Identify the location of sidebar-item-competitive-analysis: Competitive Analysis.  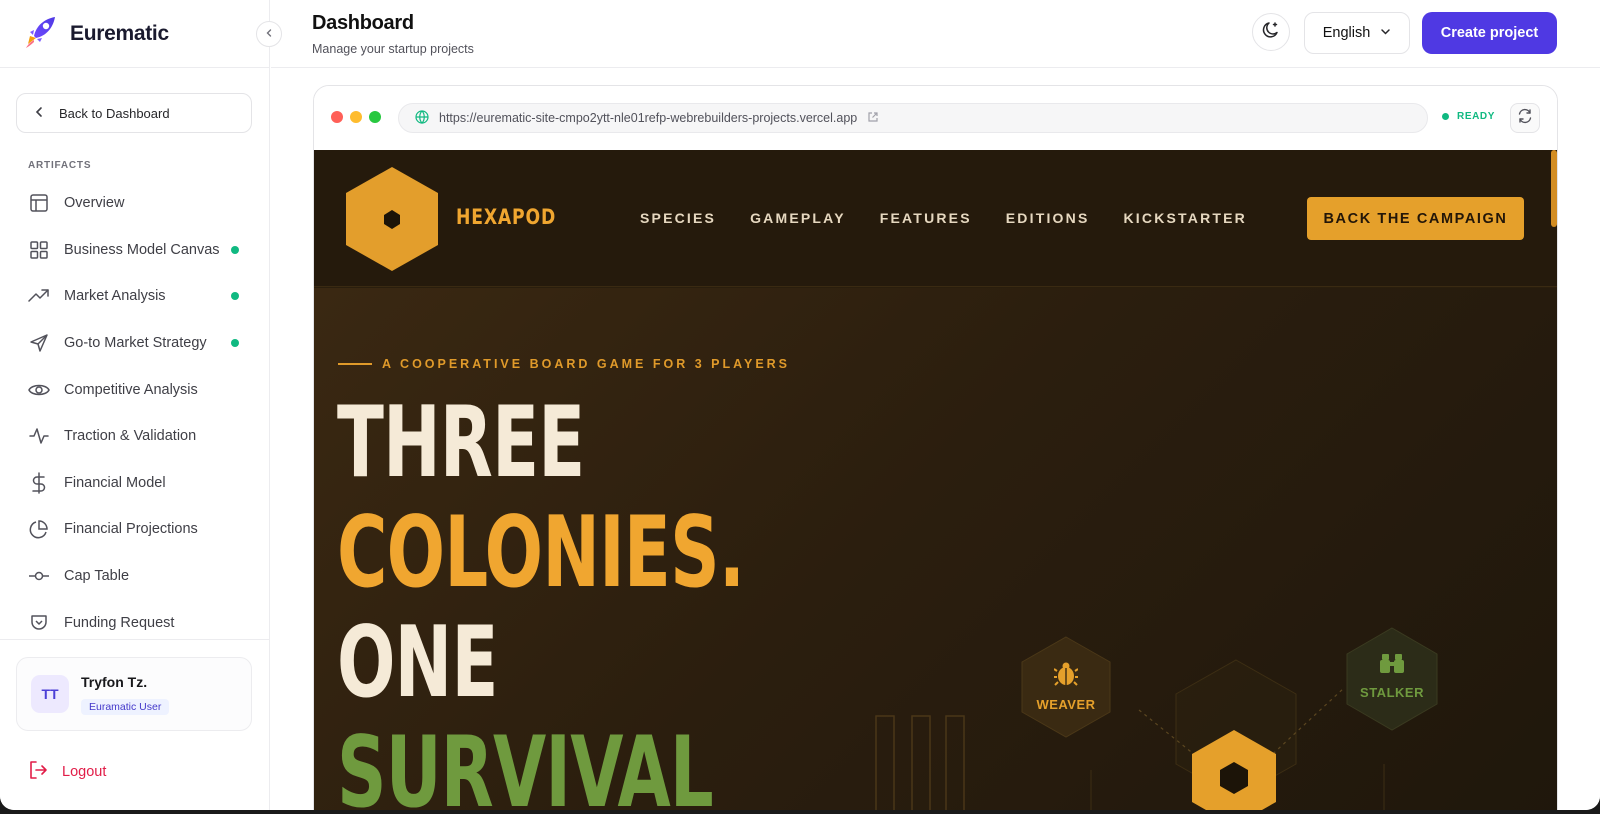
(135, 389).